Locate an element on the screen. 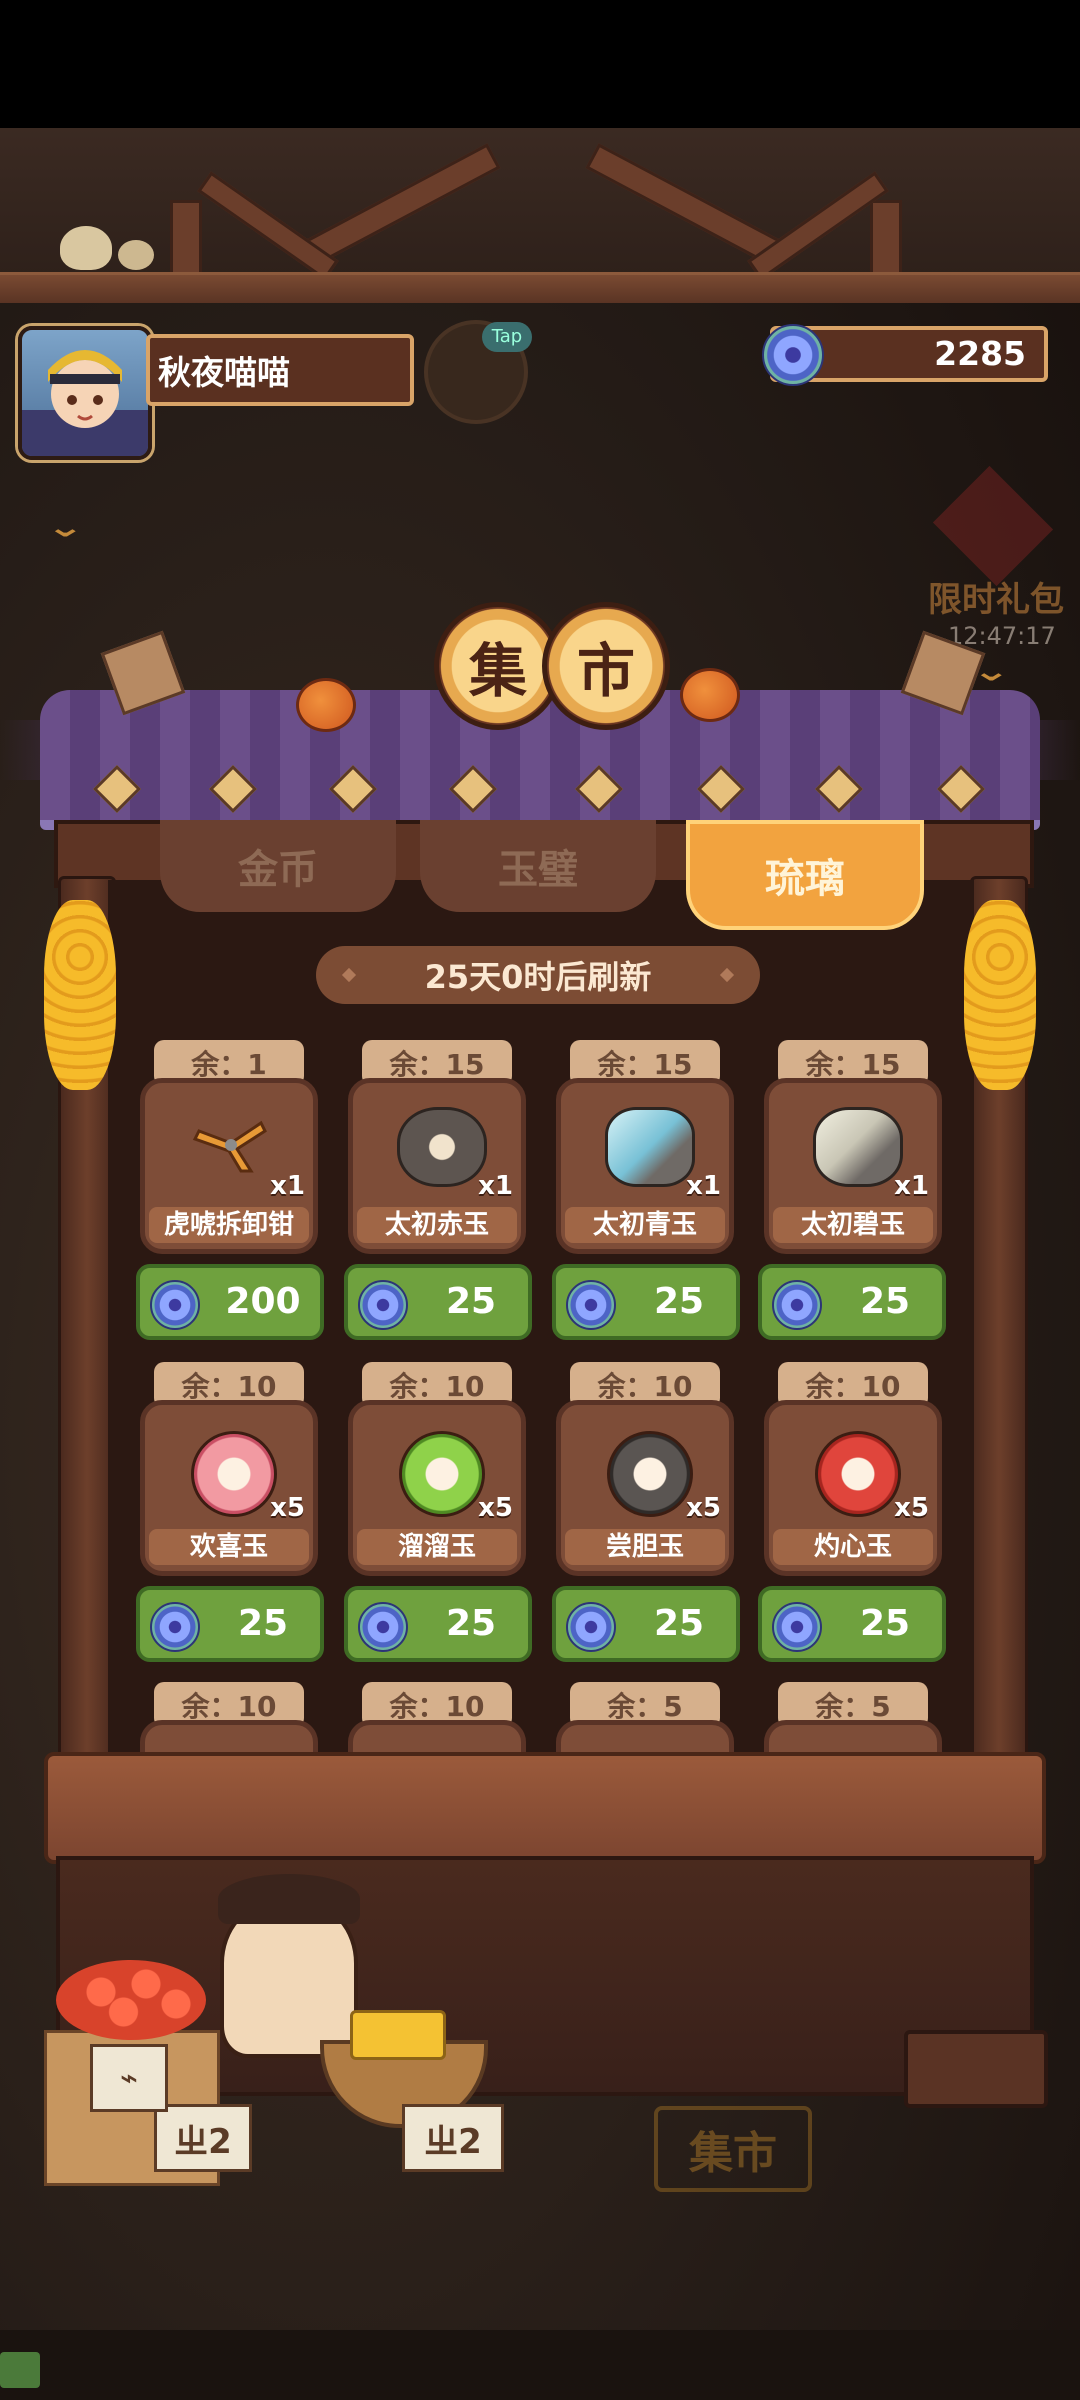 This screenshot has height=2400, width=1080. item-card: x5 欢喜玉 is located at coordinates (229, 1488).